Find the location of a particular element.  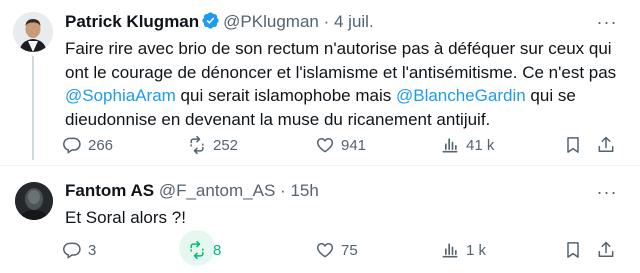

reply-button: 3 is located at coordinates (79, 250).